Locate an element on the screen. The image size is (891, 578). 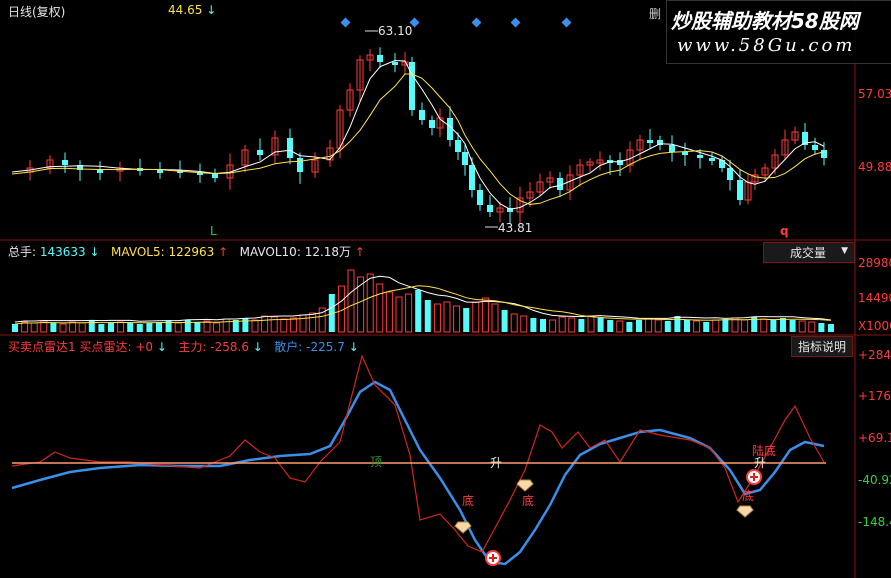
indicator-tick: +284.2 is located at coordinates (874, 355).